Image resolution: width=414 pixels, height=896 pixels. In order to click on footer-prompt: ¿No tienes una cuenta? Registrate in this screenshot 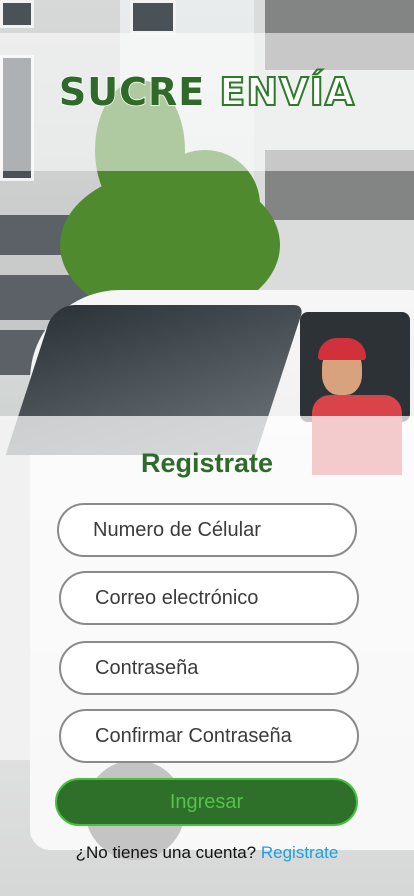, I will do `click(207, 853)`.